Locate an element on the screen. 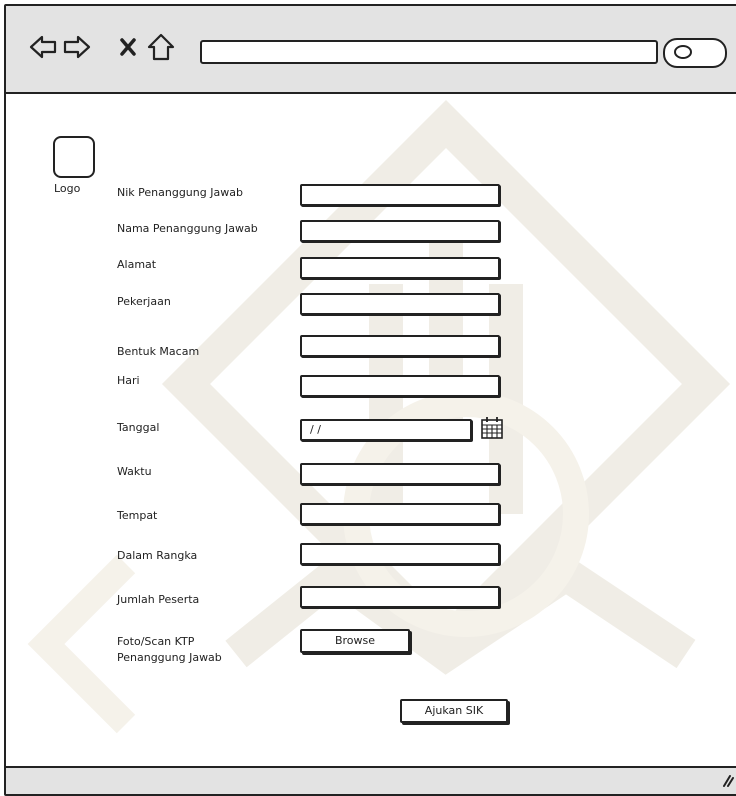  resize-grip-icon is located at coordinates (726, 781).